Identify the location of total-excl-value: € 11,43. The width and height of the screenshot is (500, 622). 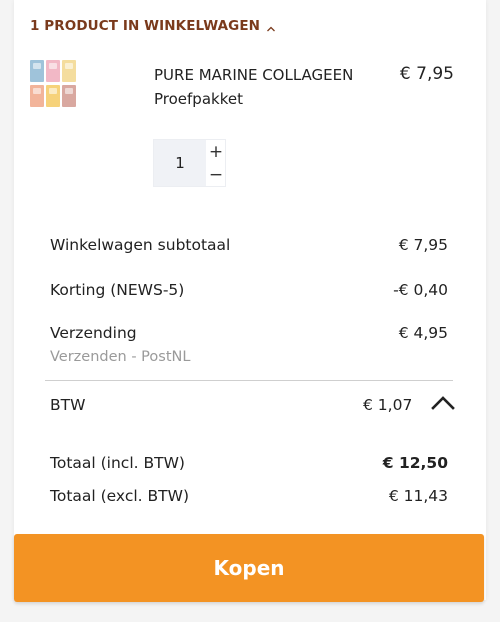
(418, 496).